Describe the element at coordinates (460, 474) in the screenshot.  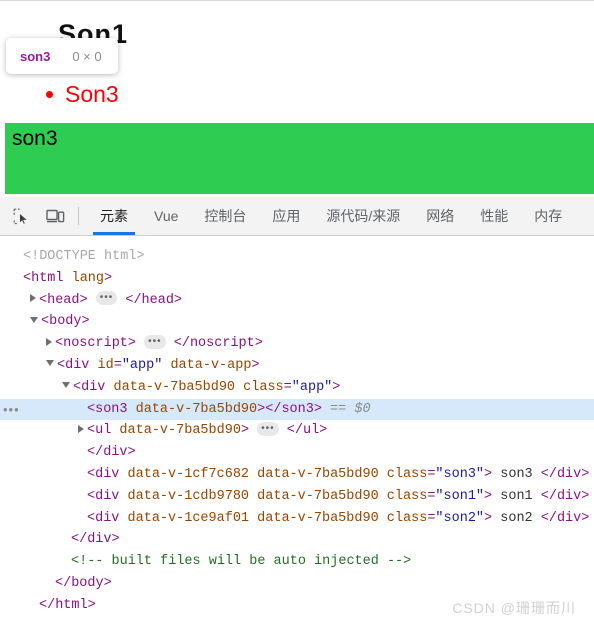
I see `token-value: "son3"` at that location.